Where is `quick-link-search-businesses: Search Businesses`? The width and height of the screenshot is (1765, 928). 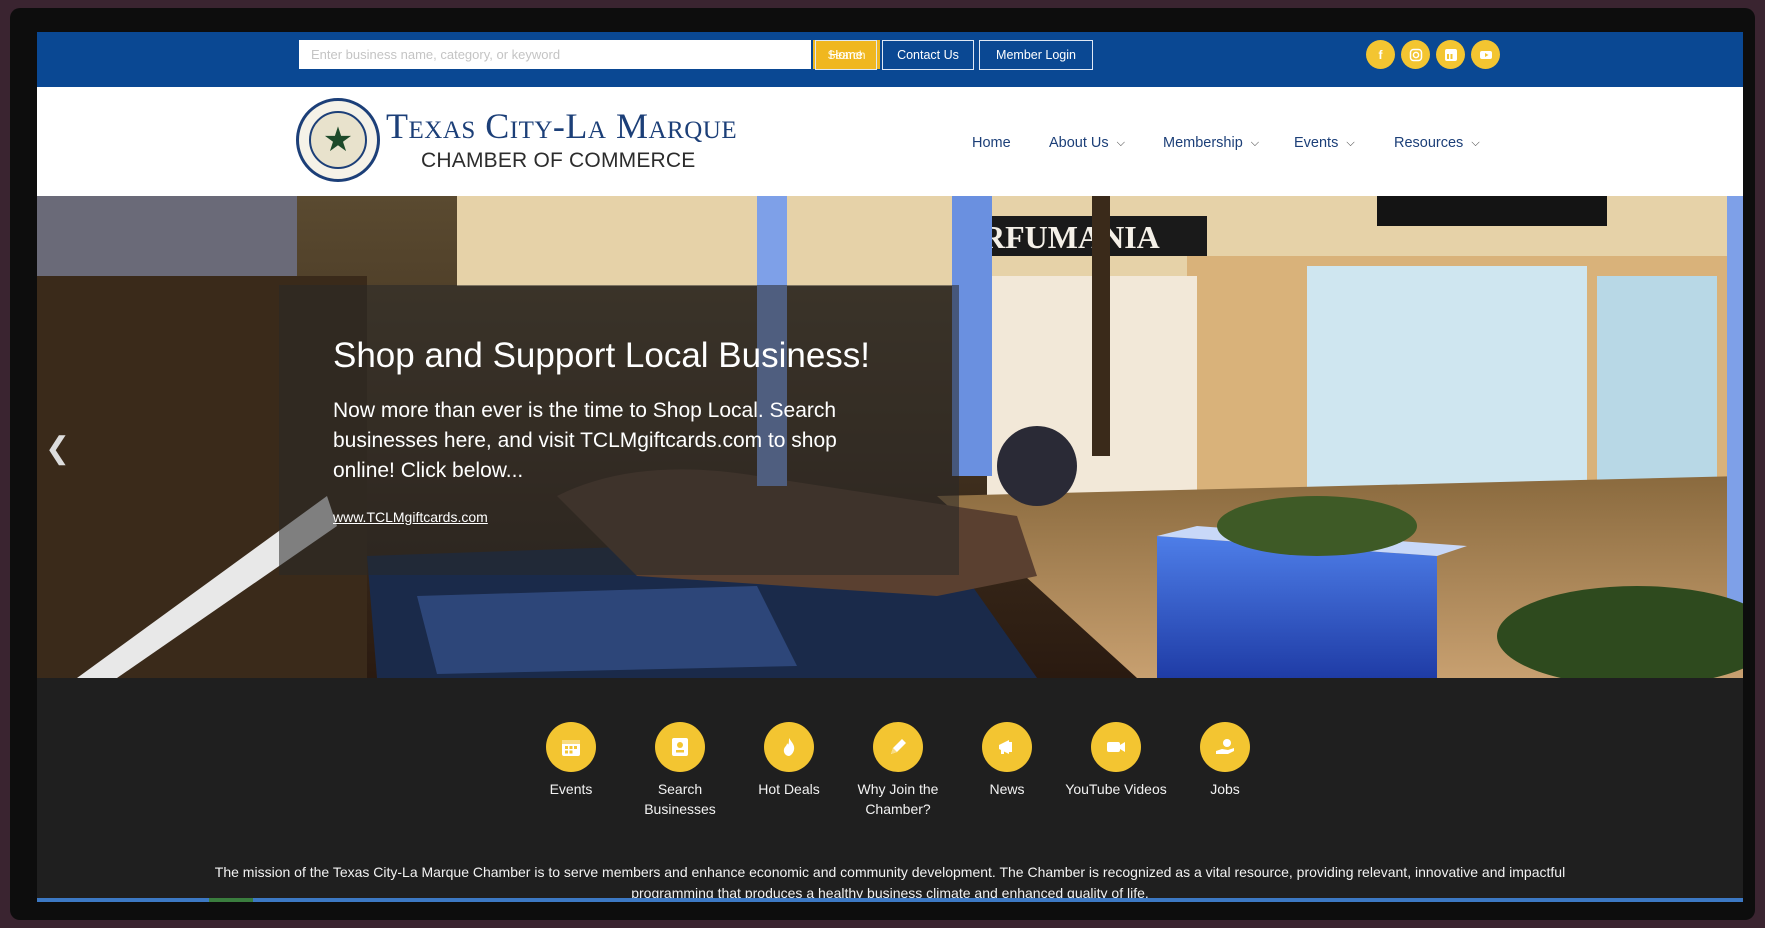 quick-link-search-businesses: Search Businesses is located at coordinates (680, 770).